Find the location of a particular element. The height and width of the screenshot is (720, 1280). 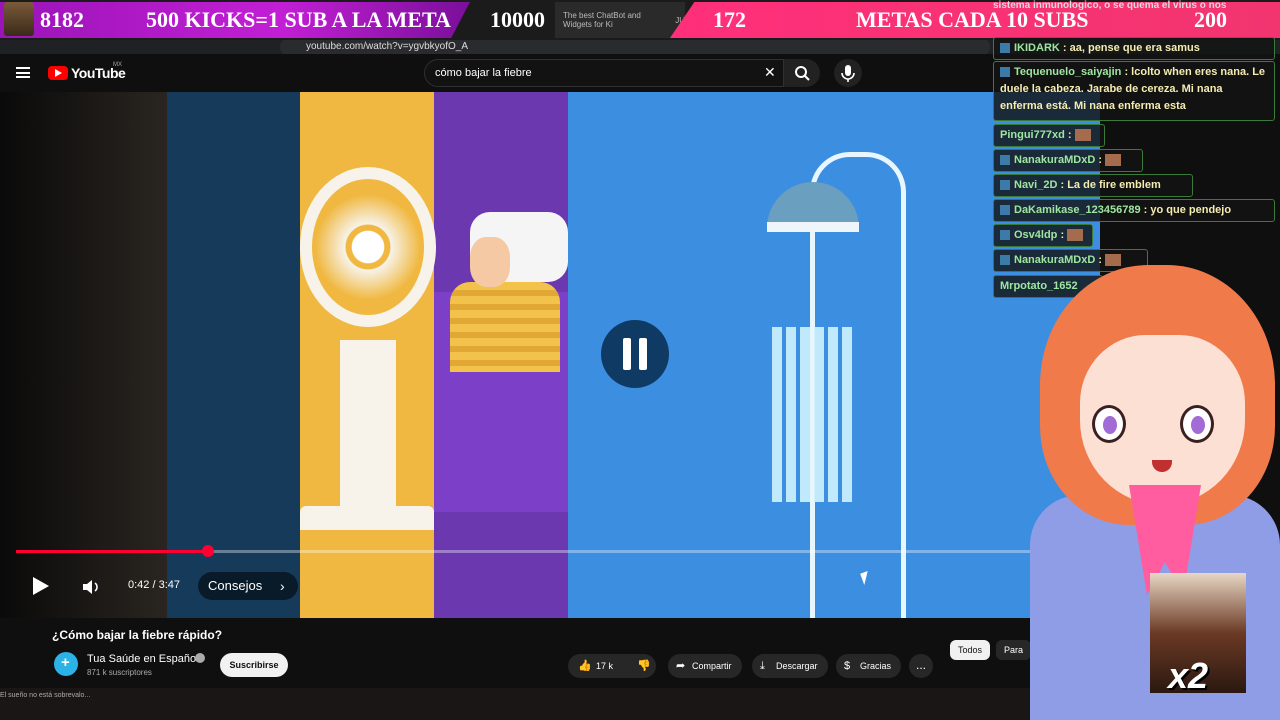

thanks-icon: $ is located at coordinates (847, 666).